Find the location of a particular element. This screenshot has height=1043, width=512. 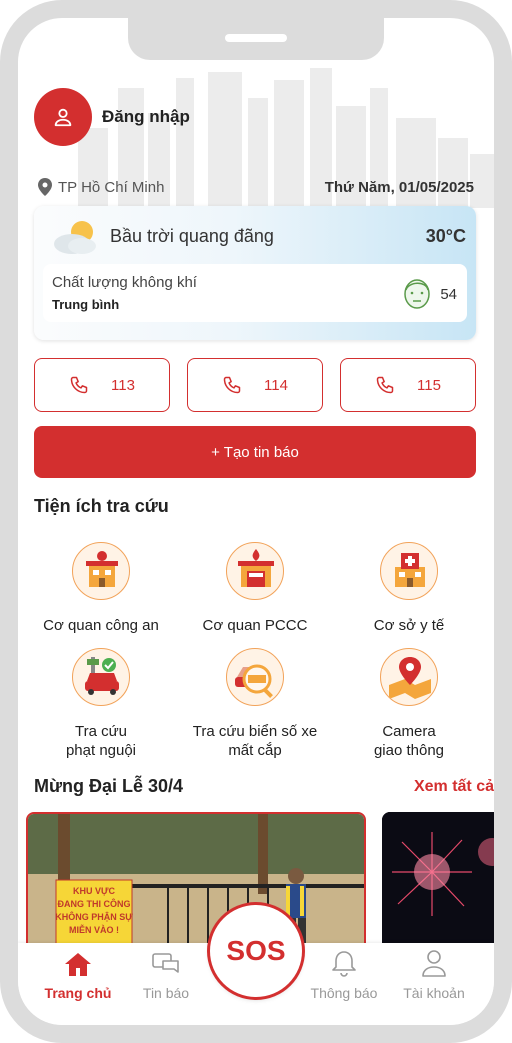

traffic-camera-icon is located at coordinates (409, 677).